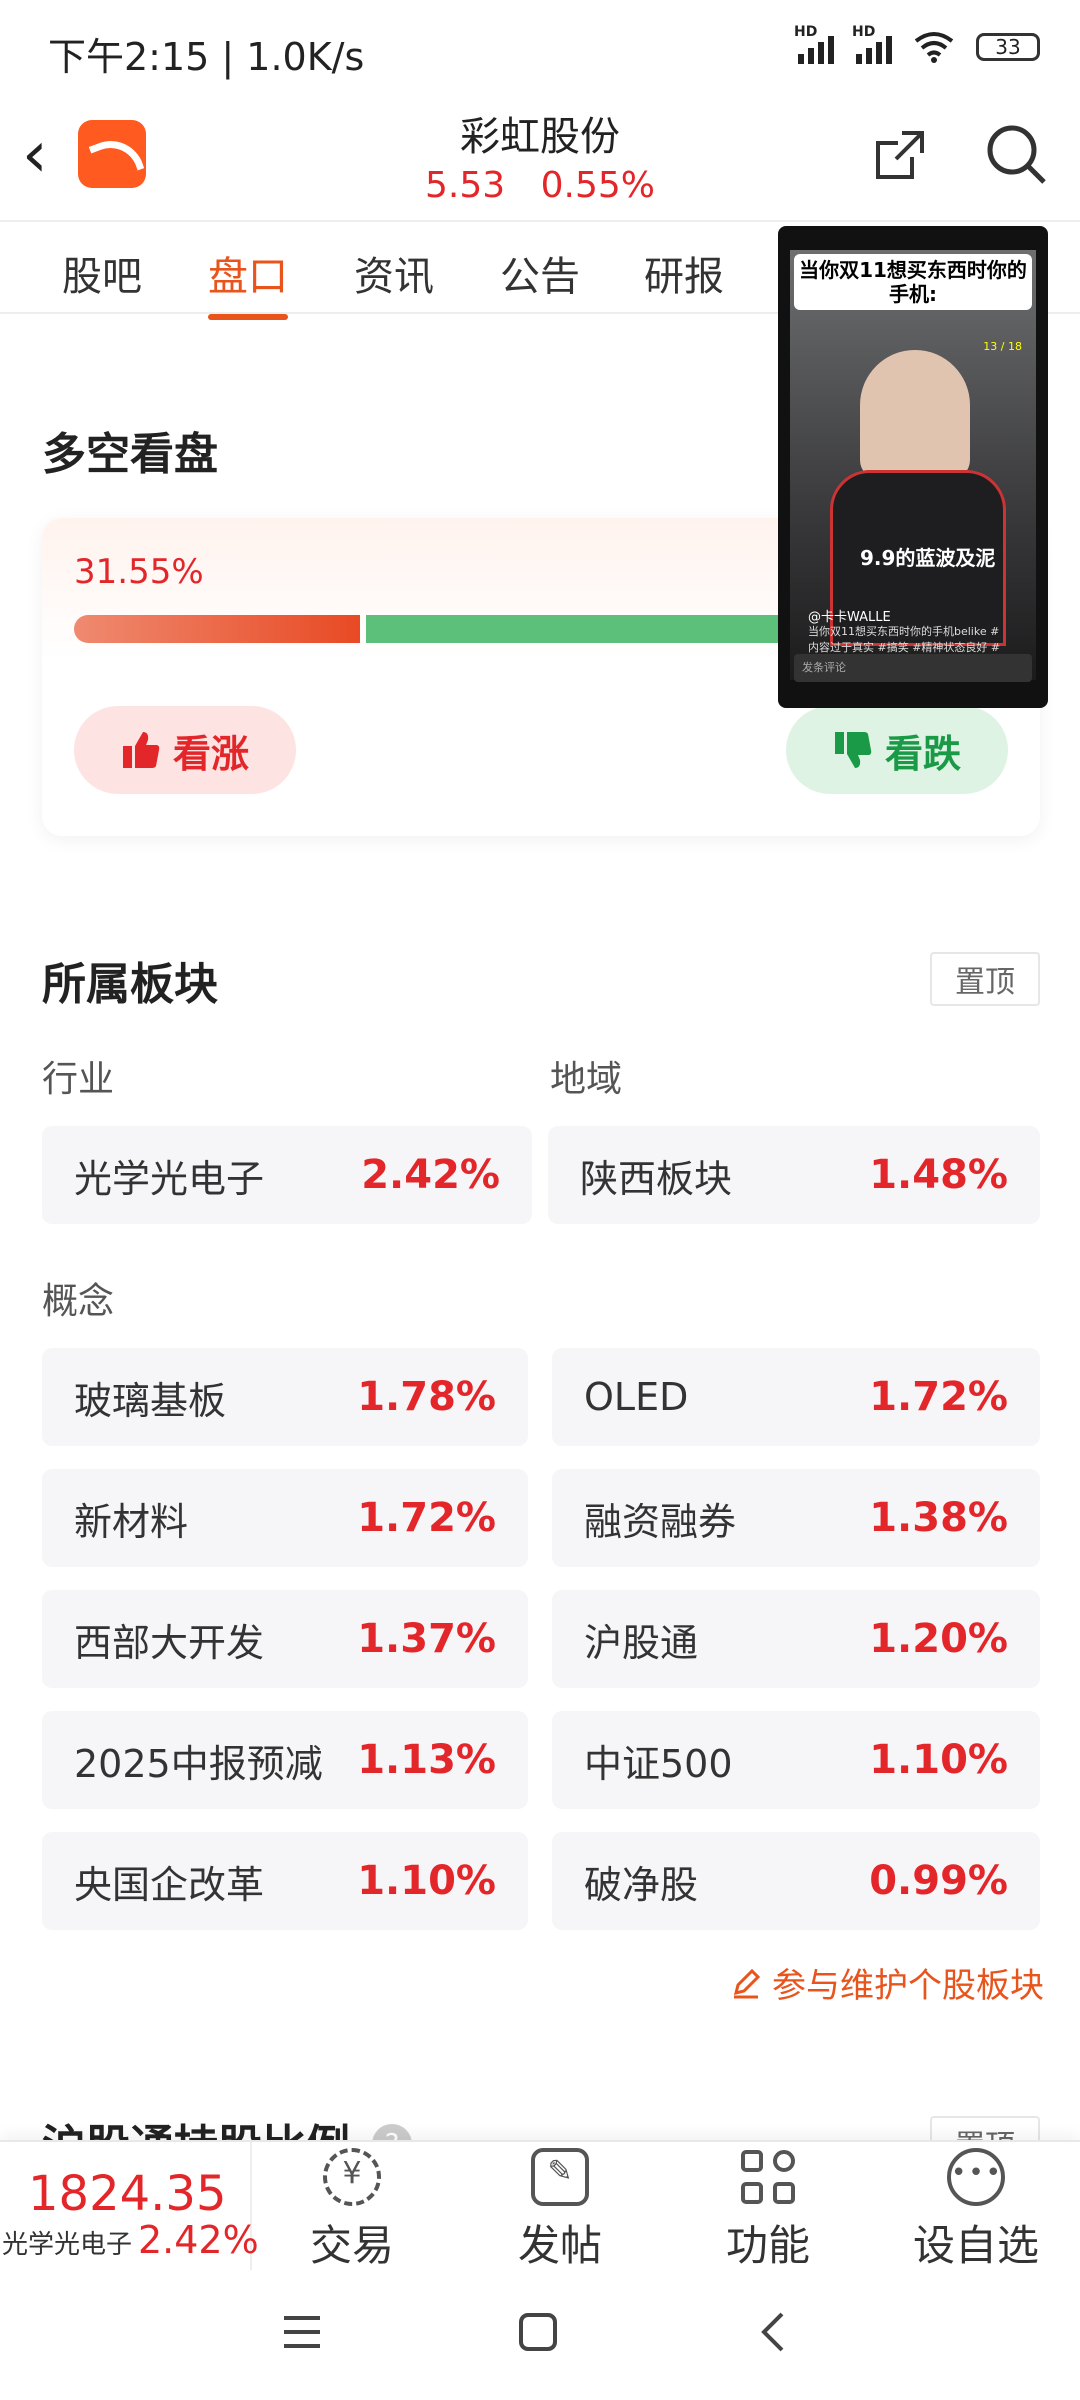  What do you see at coordinates (976, 2210) in the screenshot?
I see `add-watchlist-button: ••• 设自选` at bounding box center [976, 2210].